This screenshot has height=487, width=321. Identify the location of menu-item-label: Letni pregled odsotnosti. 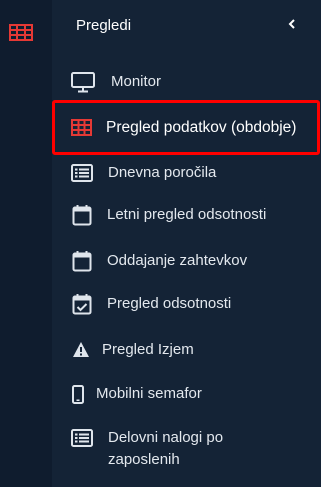
(187, 214).